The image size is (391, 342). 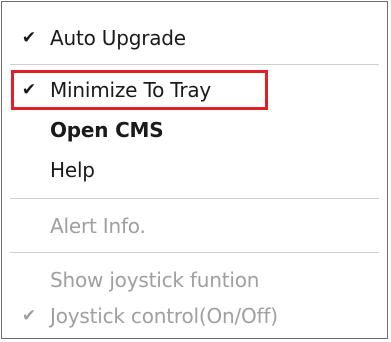 What do you see at coordinates (107, 130) in the screenshot?
I see `menu-item-label: Open CMS` at bounding box center [107, 130].